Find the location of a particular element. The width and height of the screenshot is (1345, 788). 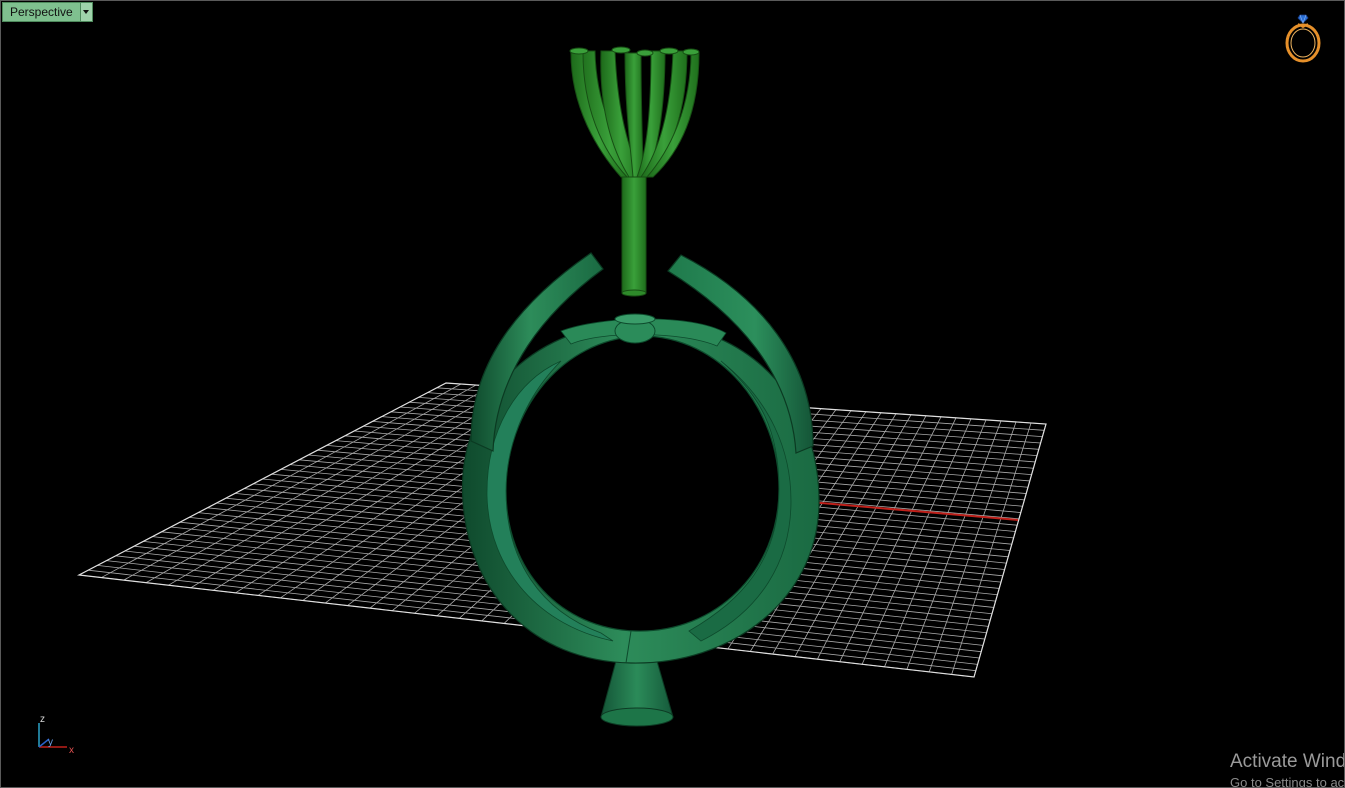

sprue-cone is located at coordinates (637, 693).